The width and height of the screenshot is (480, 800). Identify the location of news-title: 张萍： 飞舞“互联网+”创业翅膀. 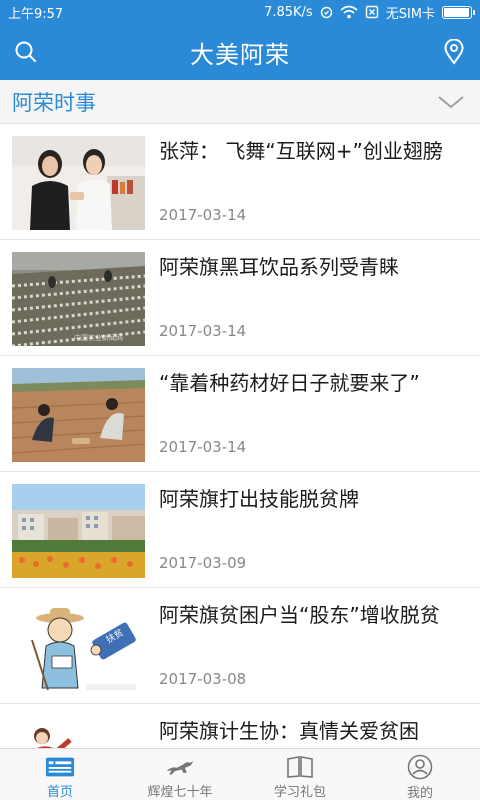
(301, 151).